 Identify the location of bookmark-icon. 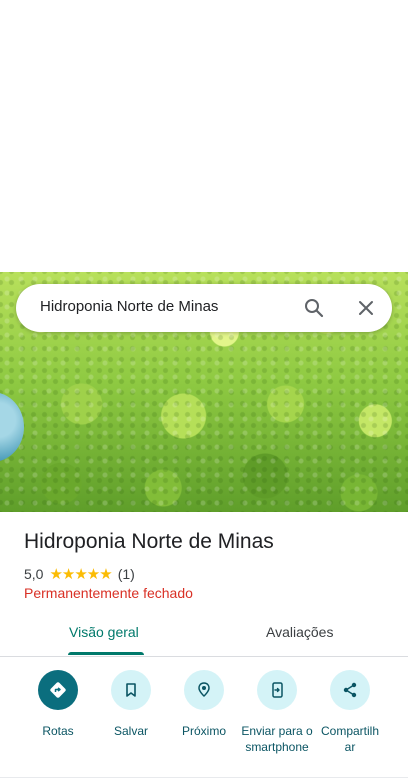
(131, 690).